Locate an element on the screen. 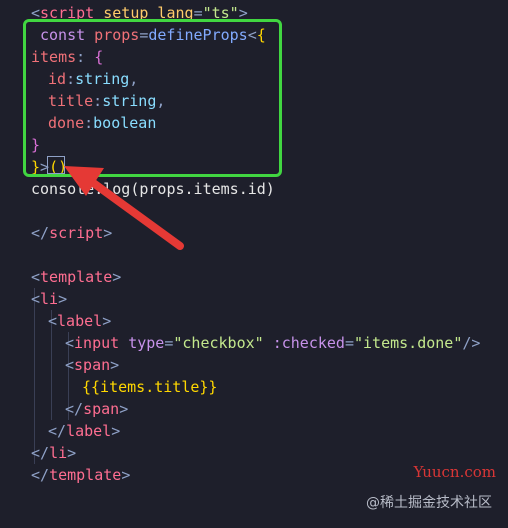 The image size is (508, 528). source-watermark: @稀土掘金技术社区 is located at coordinates (429, 503).